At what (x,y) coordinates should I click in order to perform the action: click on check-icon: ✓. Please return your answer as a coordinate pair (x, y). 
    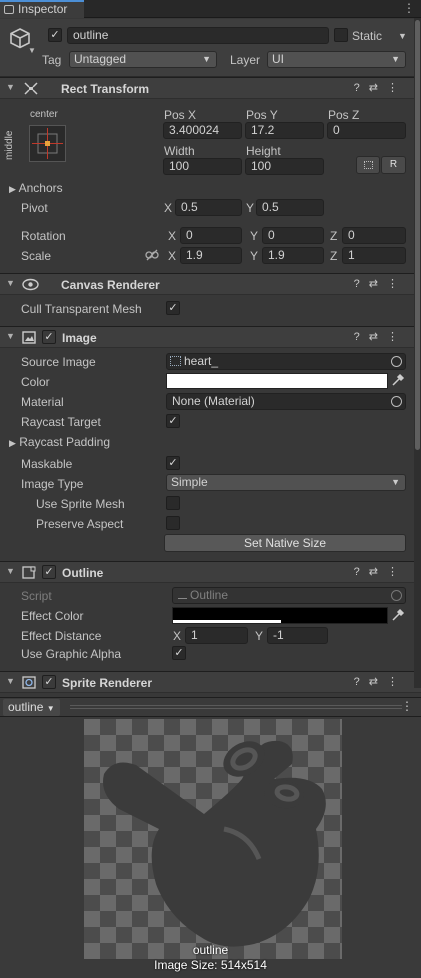
    Looking at the image, I should click on (49, 337).